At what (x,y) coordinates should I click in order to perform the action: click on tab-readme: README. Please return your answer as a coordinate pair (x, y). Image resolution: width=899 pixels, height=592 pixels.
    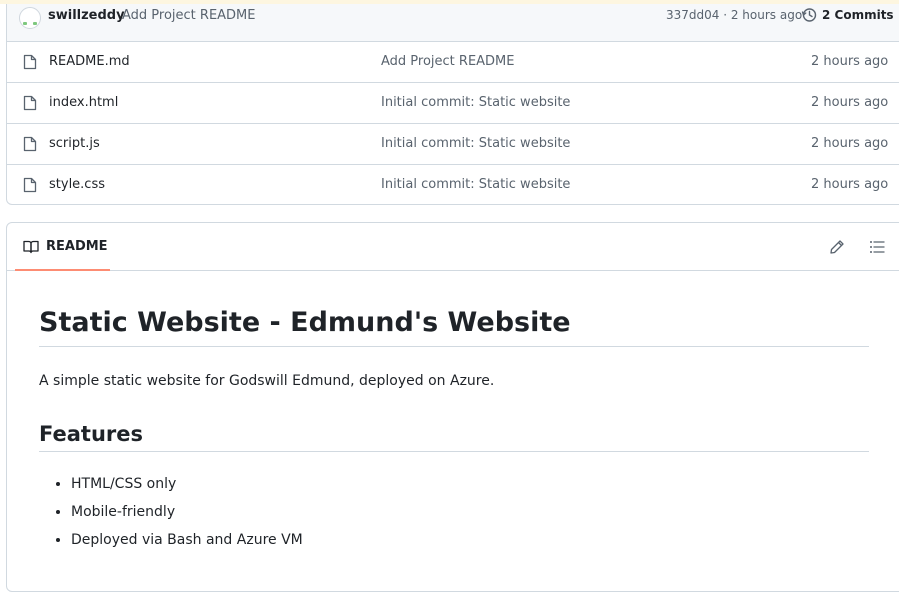
    Looking at the image, I should click on (62, 247).